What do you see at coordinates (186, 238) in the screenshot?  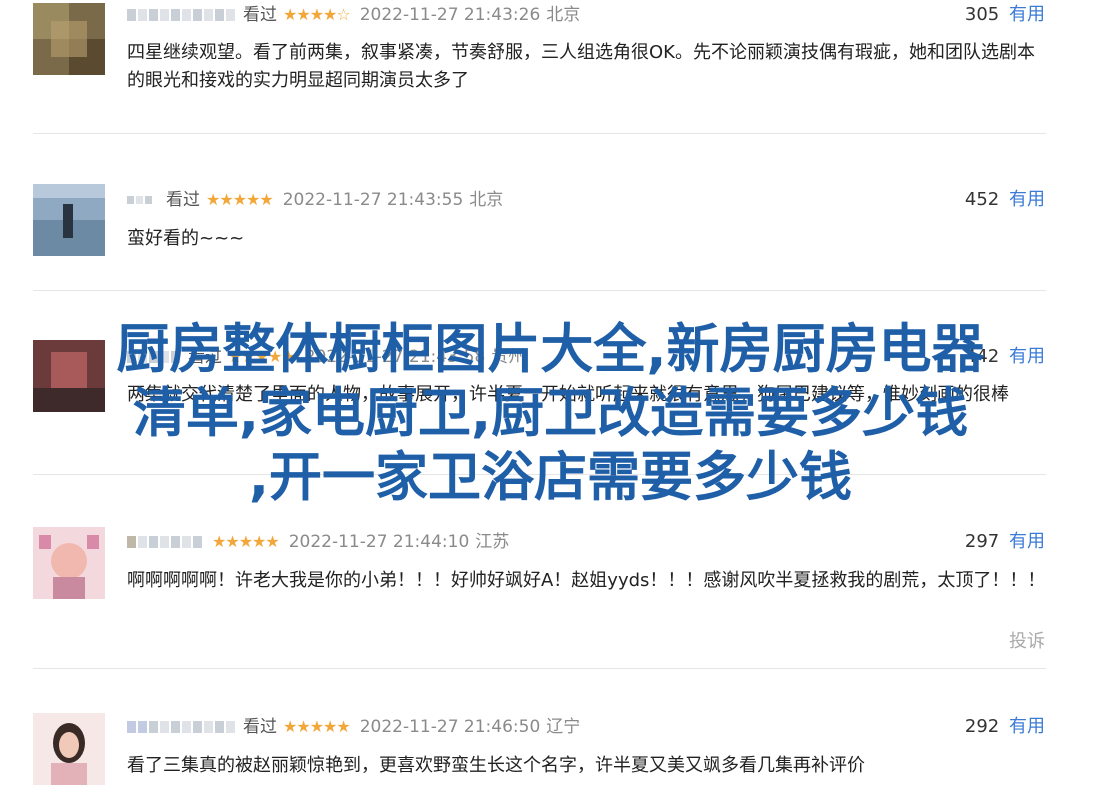 I see `review-text: 蛮好看的~~~` at bounding box center [186, 238].